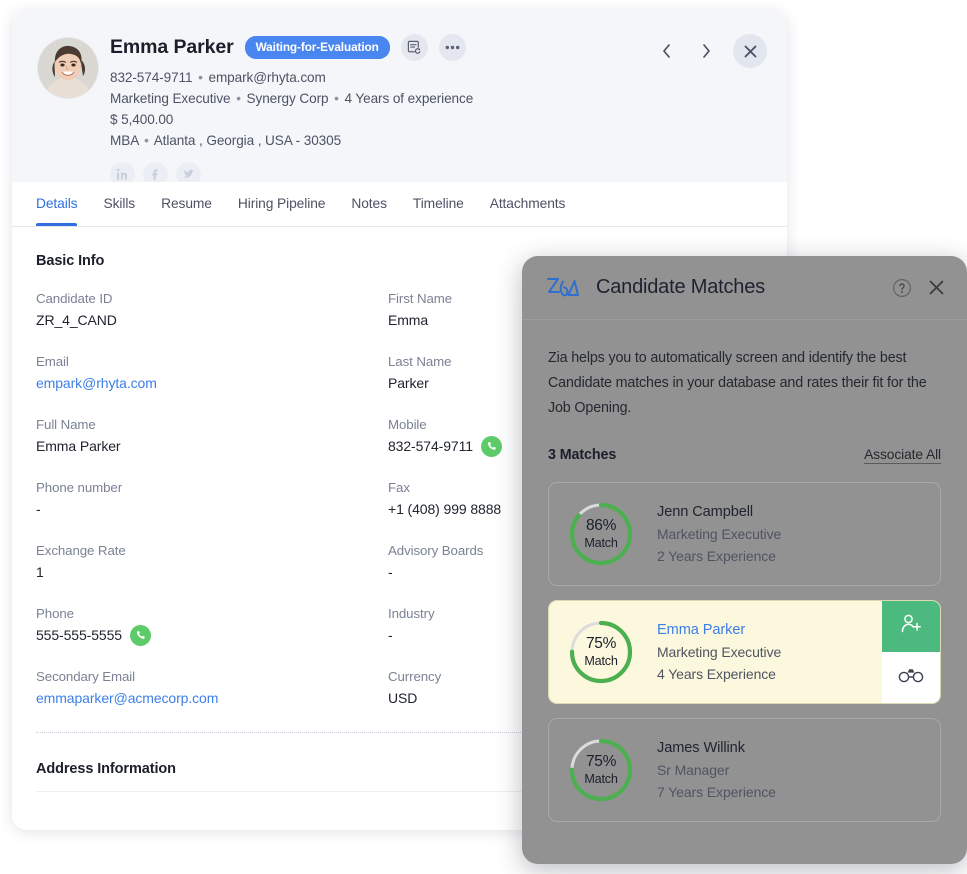  What do you see at coordinates (769, 630) in the screenshot?
I see `match-candidate-name: Emma Parker` at bounding box center [769, 630].